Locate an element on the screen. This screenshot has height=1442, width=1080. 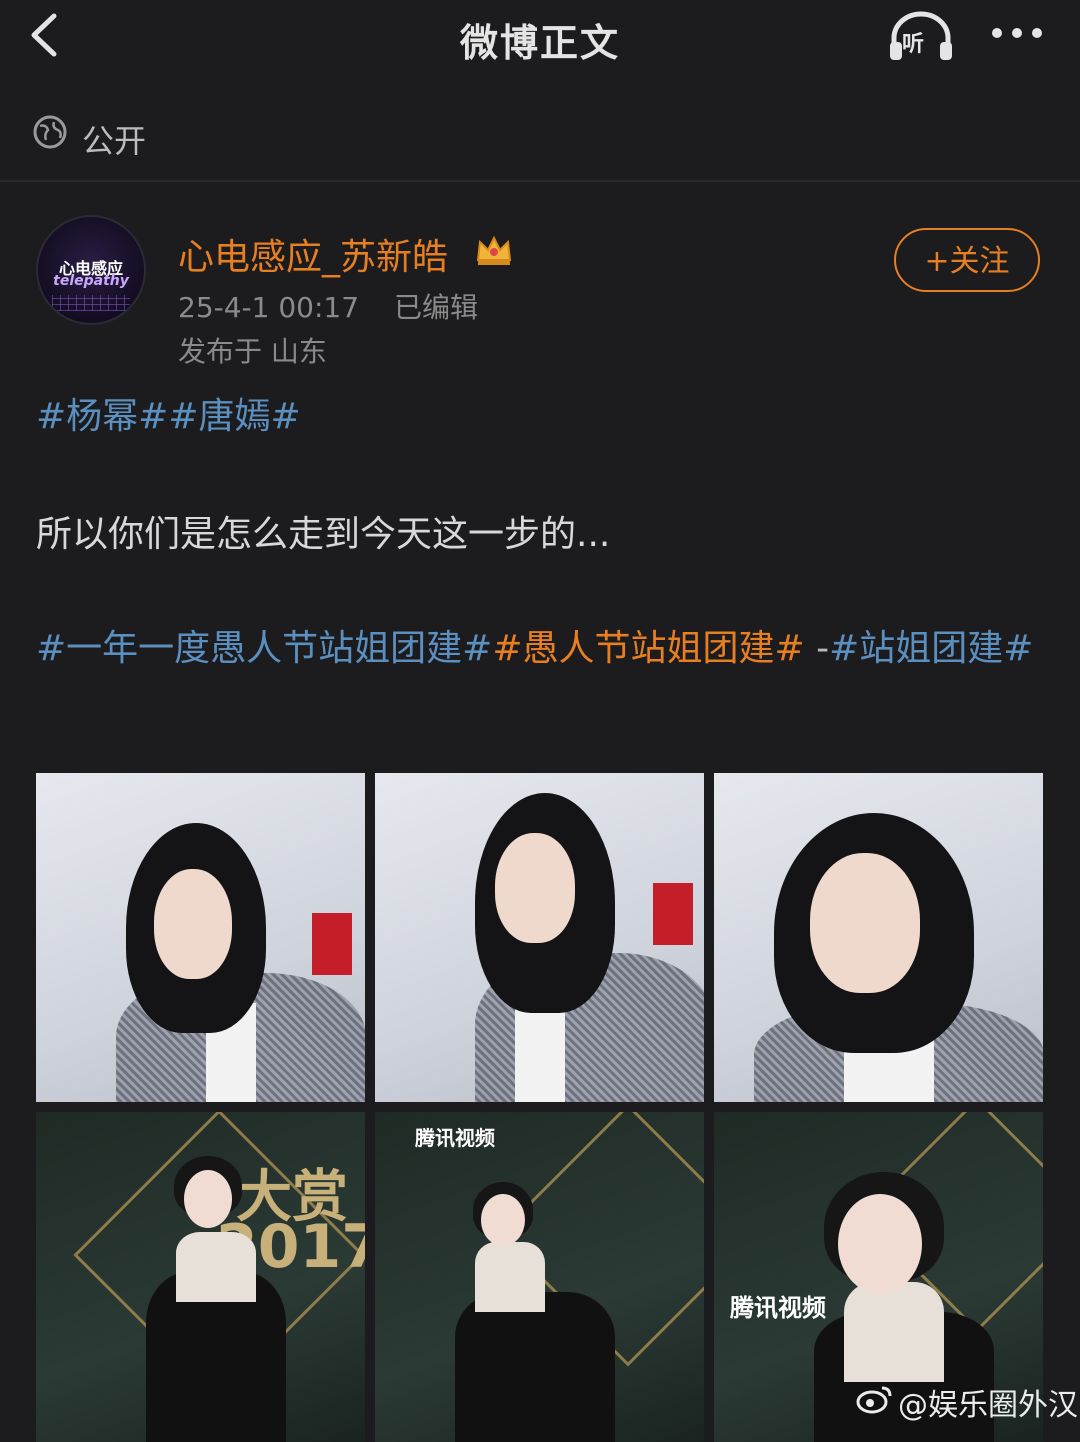
hashtags-bottom: #一年一度愚人节站姐团建##愚人节站姐团建# -#站姐团建# is located at coordinates (541, 649).